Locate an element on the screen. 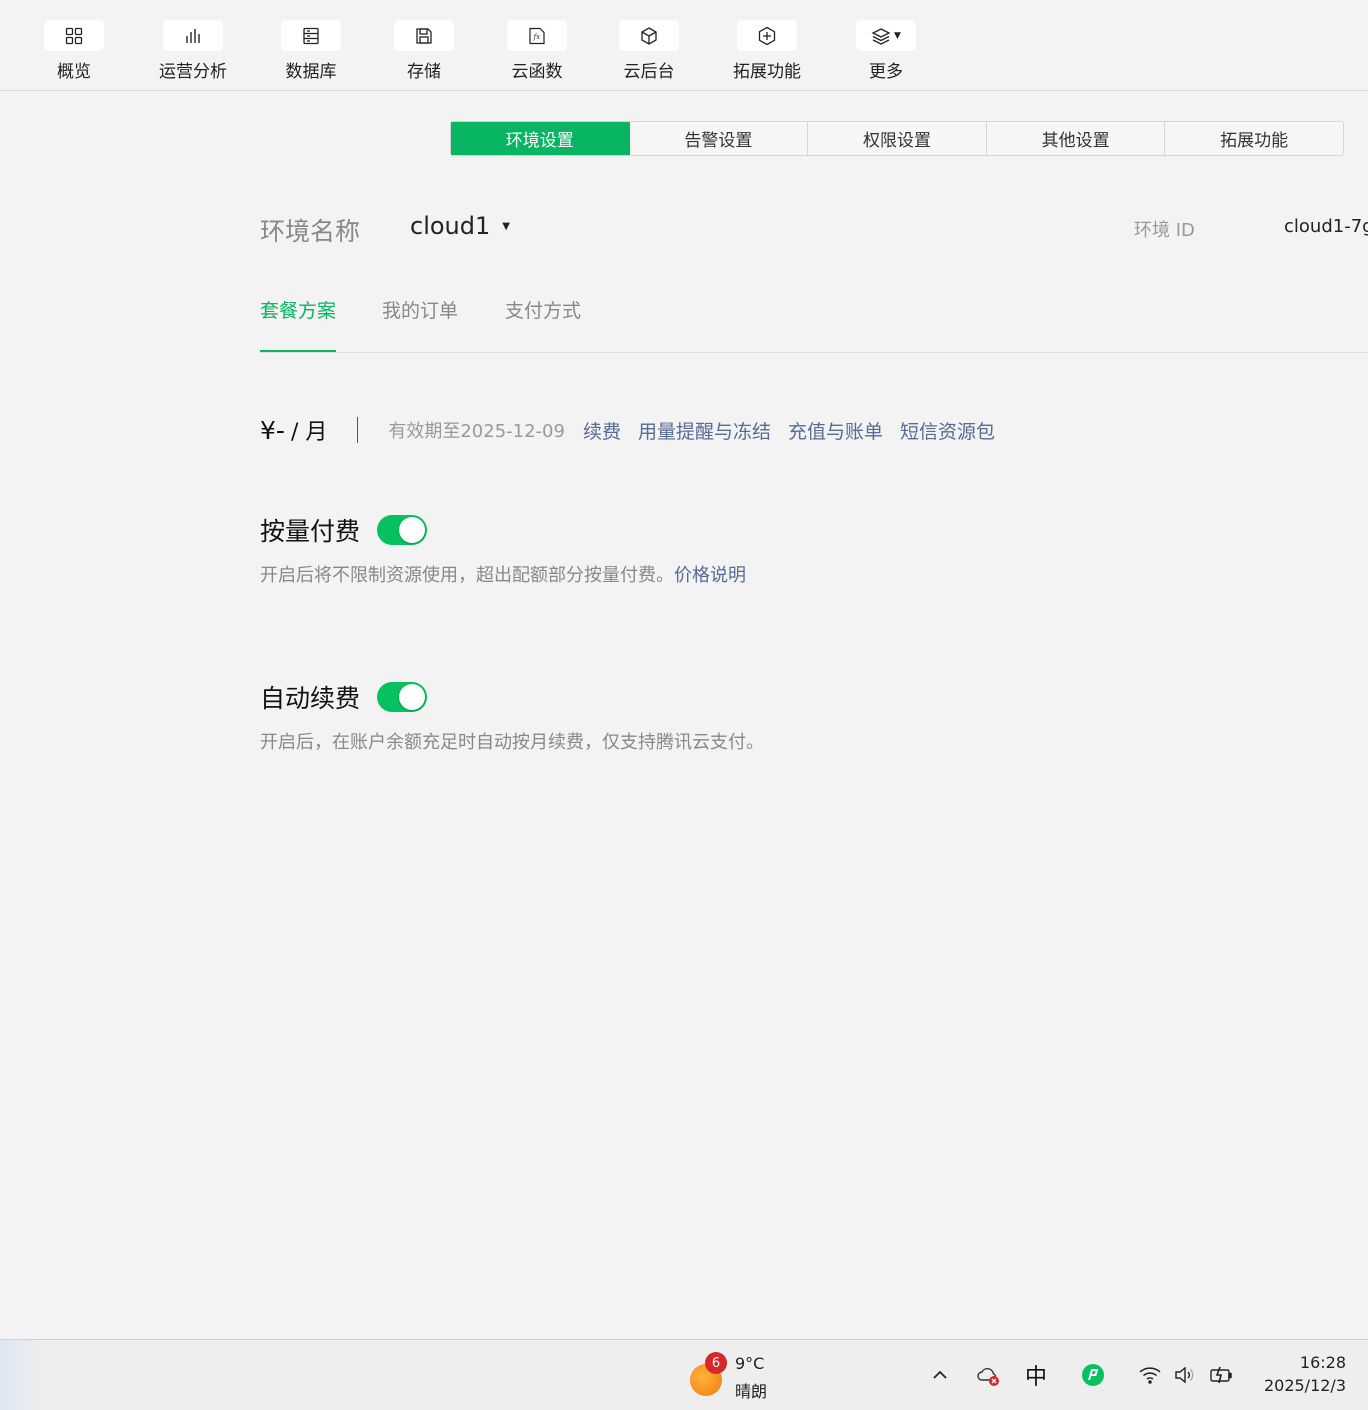 Image resolution: width=1368 pixels, height=1410 pixels. function-icon: fx is located at coordinates (537, 35).